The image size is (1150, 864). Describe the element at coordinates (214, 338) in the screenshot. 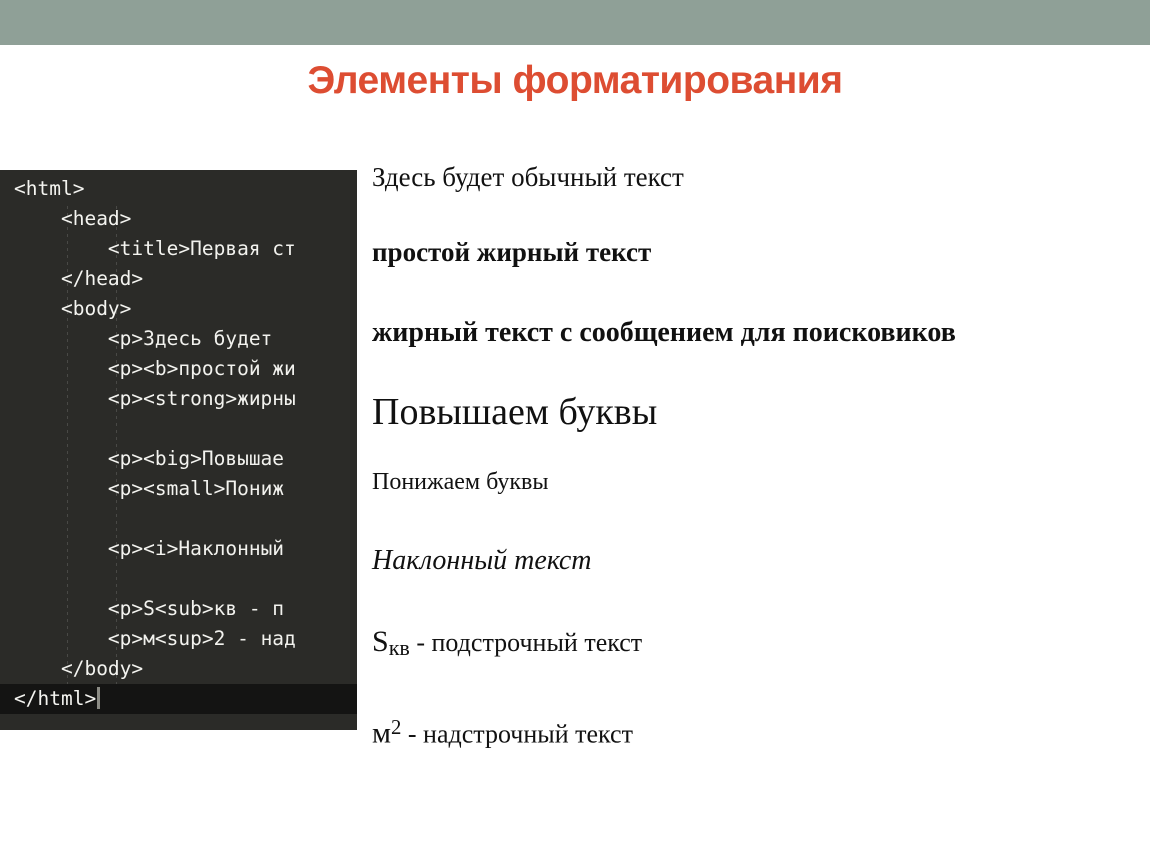

I see `code-token-p-content: Здесь будет` at that location.